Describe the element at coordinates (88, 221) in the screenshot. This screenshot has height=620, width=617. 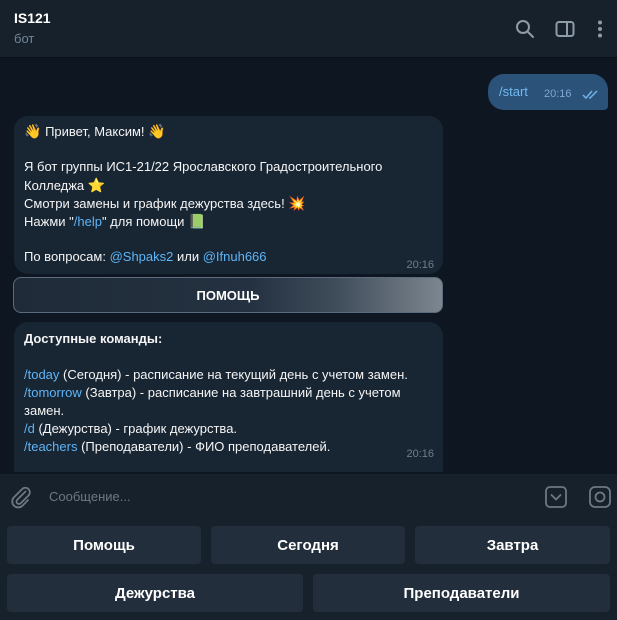
I see `help-command-link: /help` at that location.